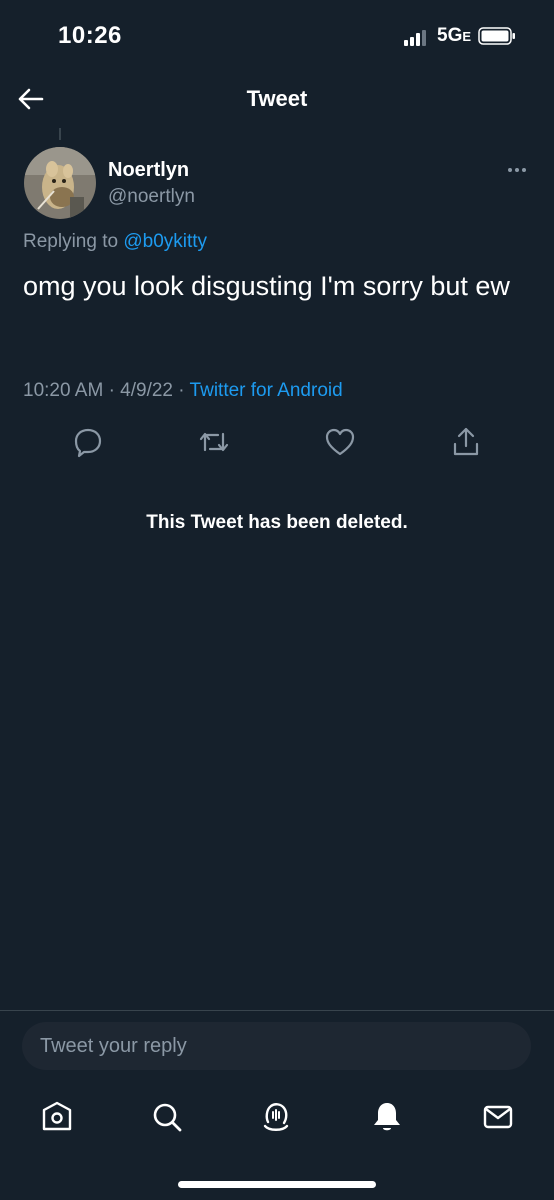 The width and height of the screenshot is (554, 1200). I want to click on tweet-meta: 10:20 AM · 4/9/22 · Twitter for Android, so click(183, 391).